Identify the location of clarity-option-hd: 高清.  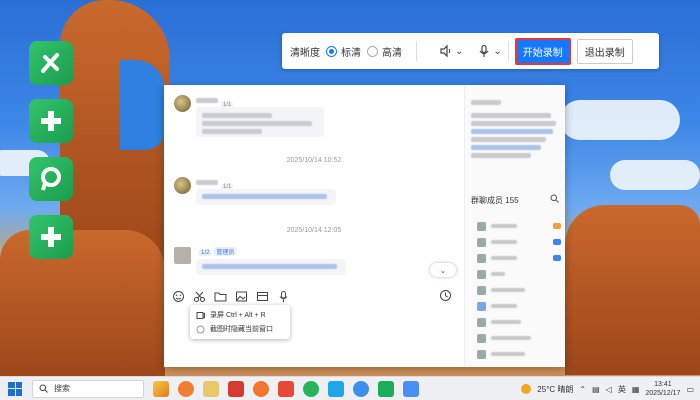
(384, 51).